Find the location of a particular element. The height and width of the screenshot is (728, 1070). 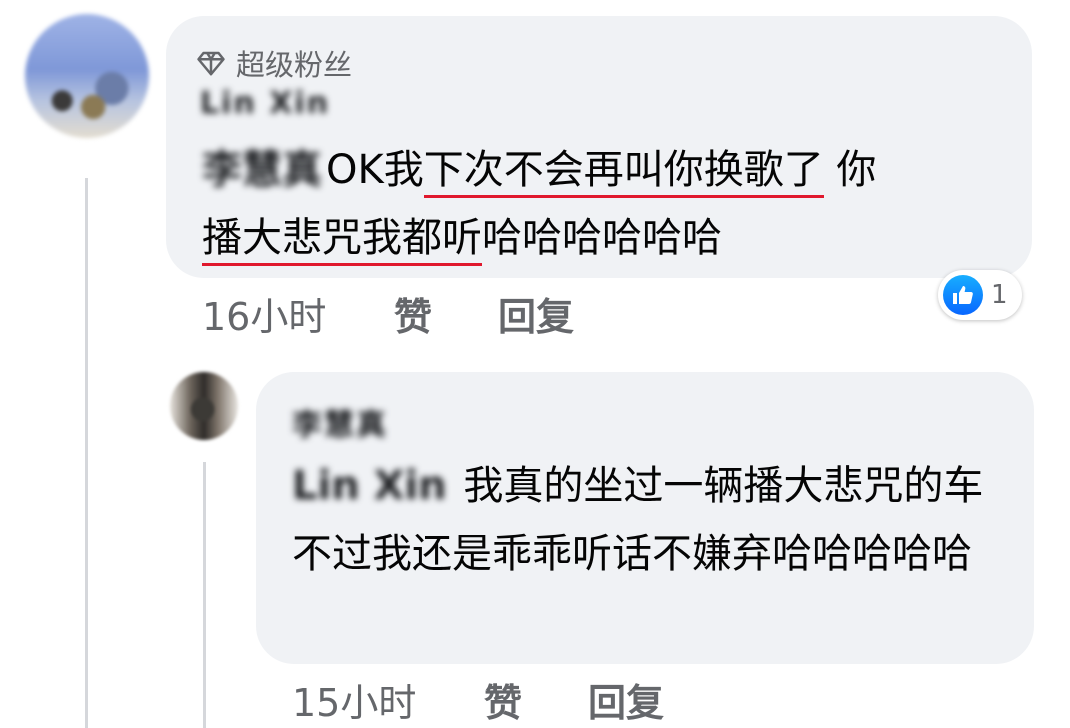

comment-text-part: 哈哈哈哈哈哈 is located at coordinates (602, 238).